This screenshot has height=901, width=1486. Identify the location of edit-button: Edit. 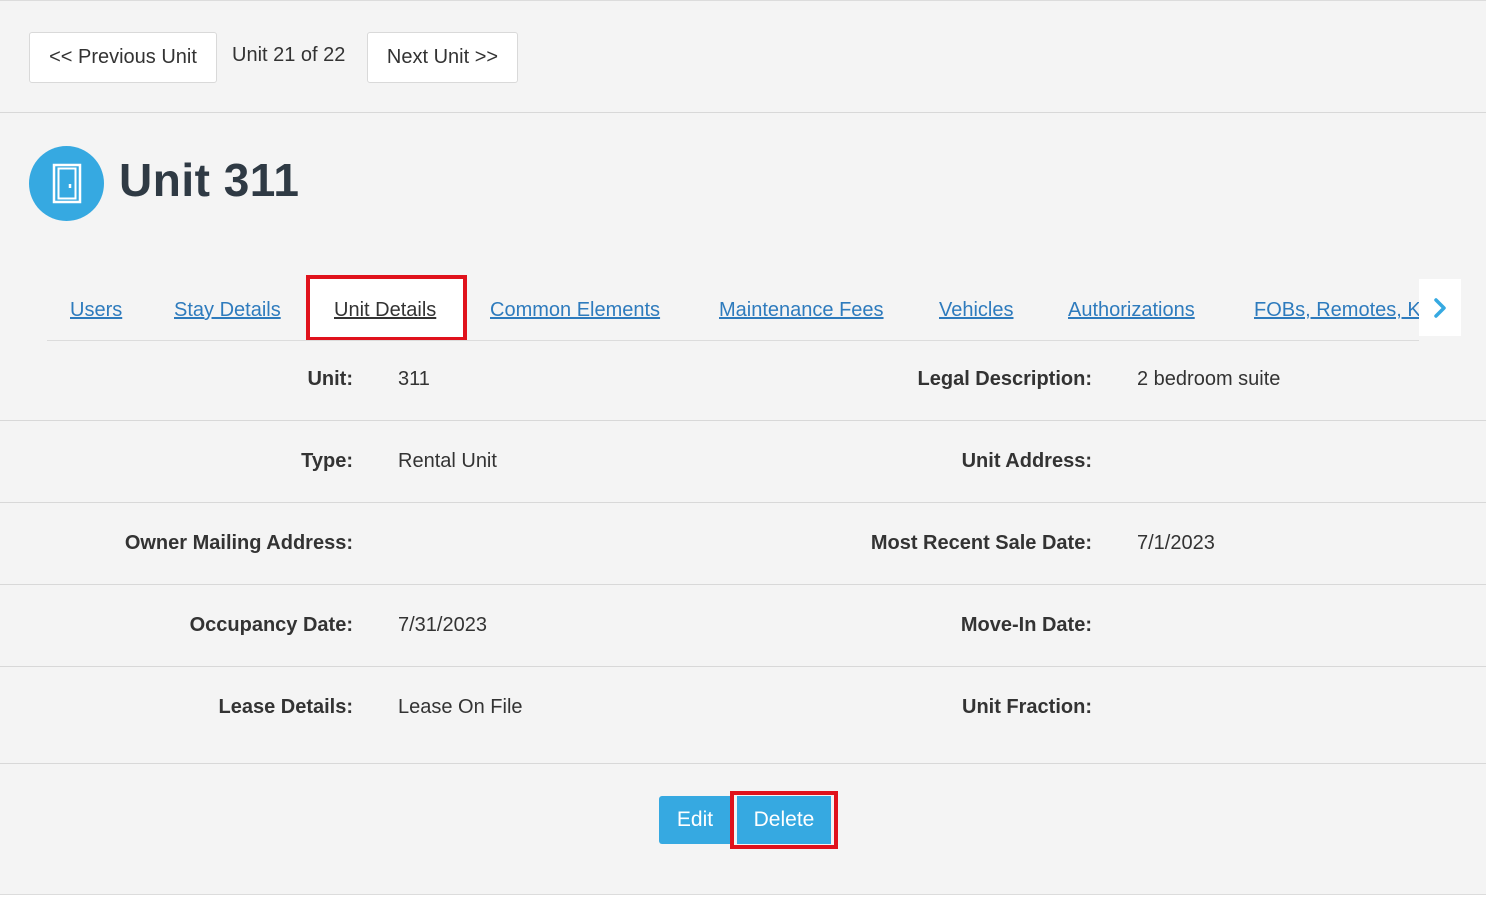
(695, 820).